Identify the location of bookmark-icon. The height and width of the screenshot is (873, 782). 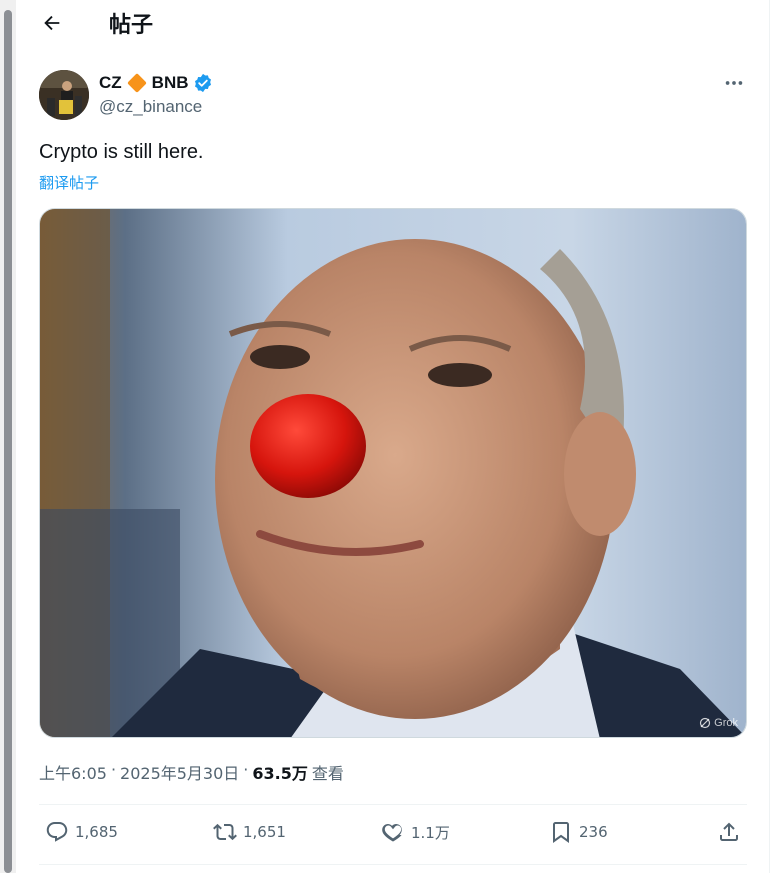
(561, 832).